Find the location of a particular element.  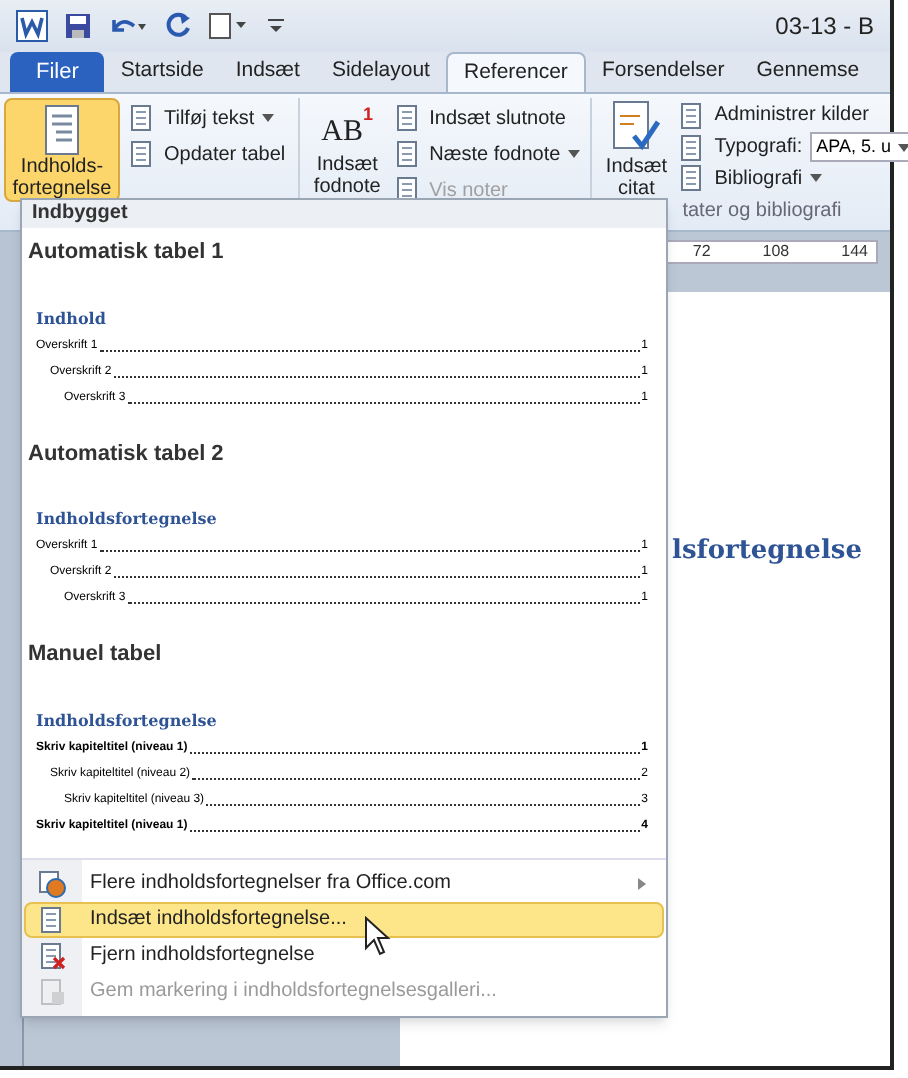

window-title: 03-13 - B is located at coordinates (824, 27).